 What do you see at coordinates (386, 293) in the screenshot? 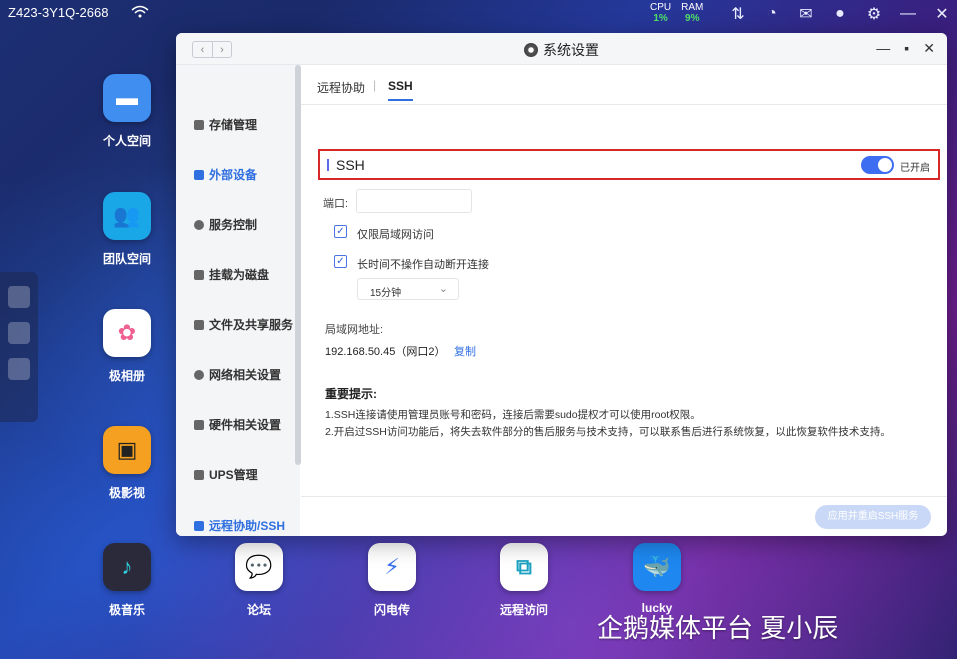
I see `timeout-value: 15分钟` at bounding box center [386, 293].